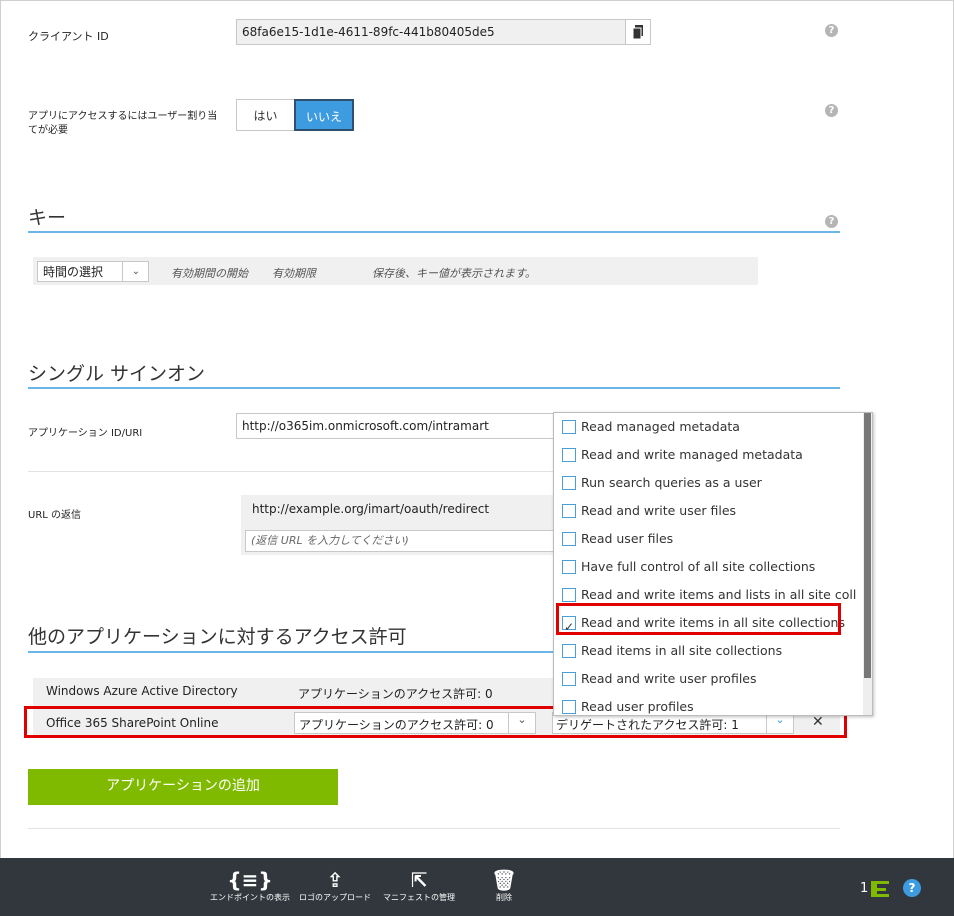 This screenshot has height=916, width=954. Describe the element at coordinates (209, 273) in the screenshot. I see `key-start-column: 有効期間の開始` at that location.